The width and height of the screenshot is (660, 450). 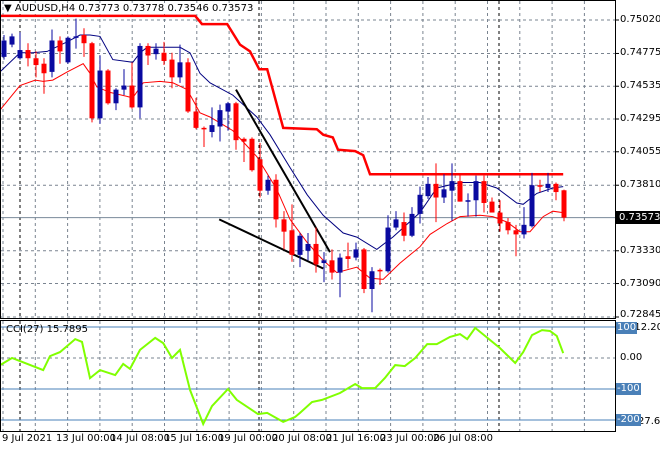 I want to click on ohlc-close: 0.73573, so click(x=233, y=8).